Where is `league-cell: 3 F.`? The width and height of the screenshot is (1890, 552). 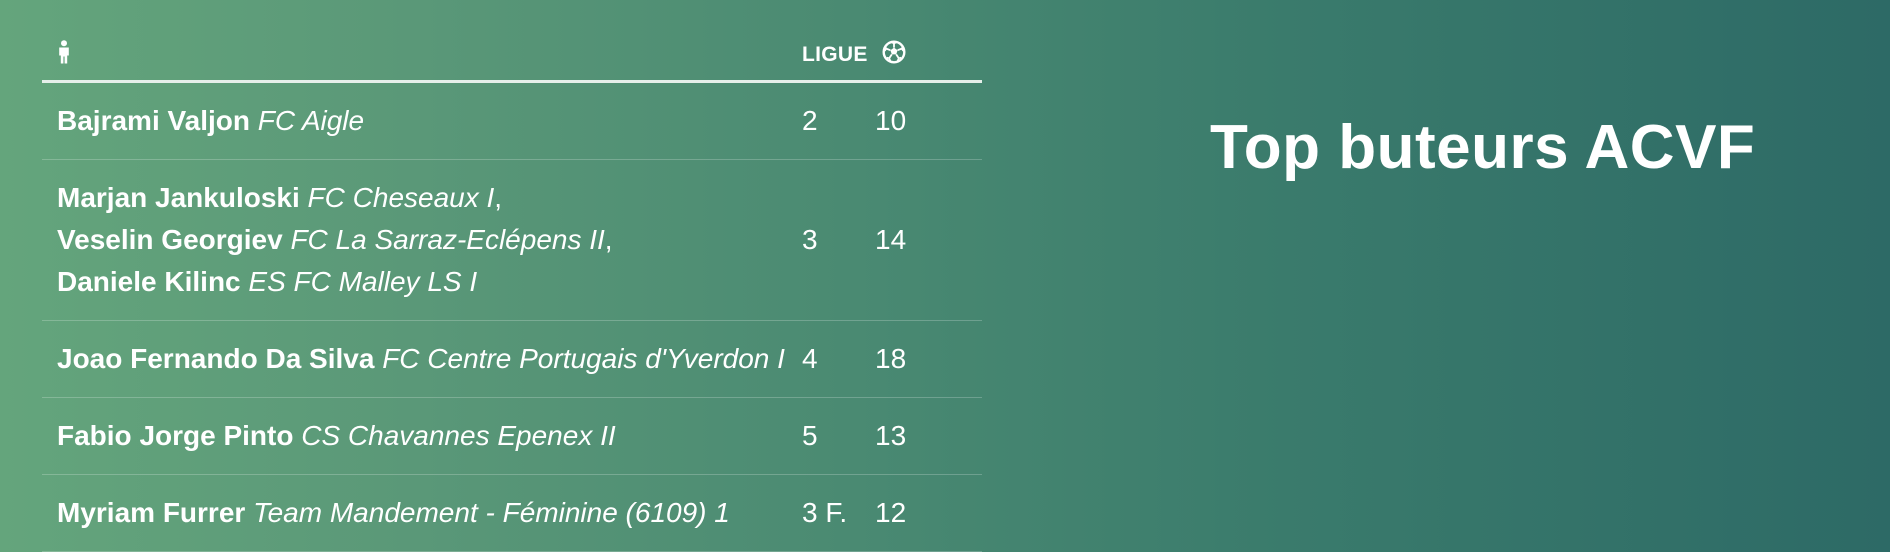 league-cell: 3 F. is located at coordinates (837, 513).